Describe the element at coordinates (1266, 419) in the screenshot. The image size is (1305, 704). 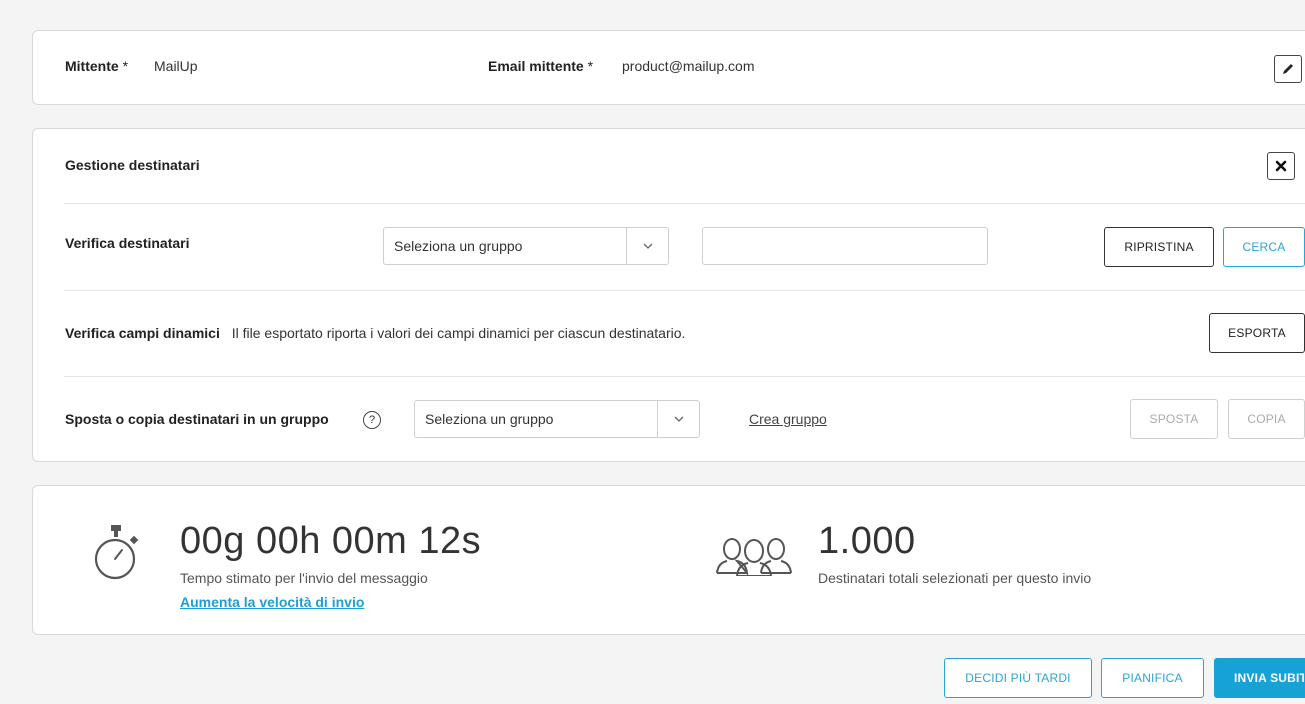
I see `copy-button: COPIA` at that location.